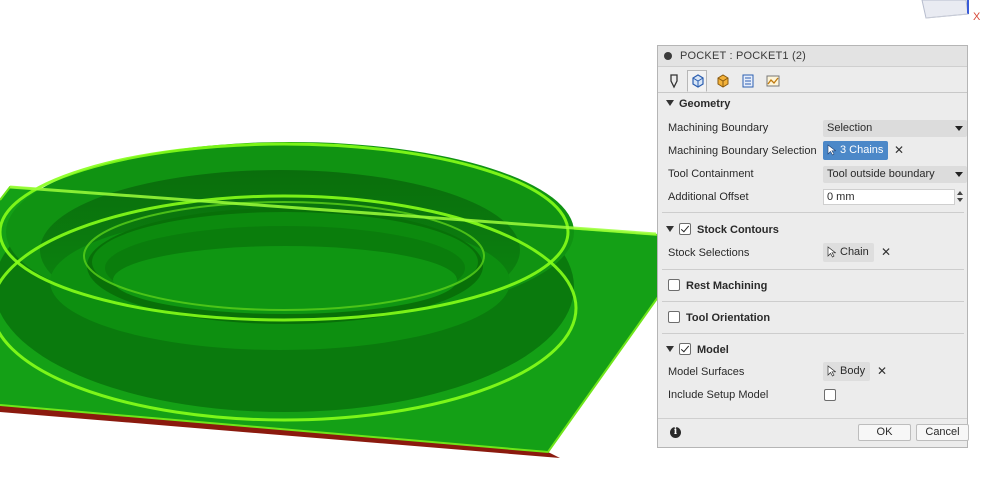  What do you see at coordinates (743, 56) in the screenshot?
I see `dialog-title: POCKET : POCKET1 (2)` at bounding box center [743, 56].